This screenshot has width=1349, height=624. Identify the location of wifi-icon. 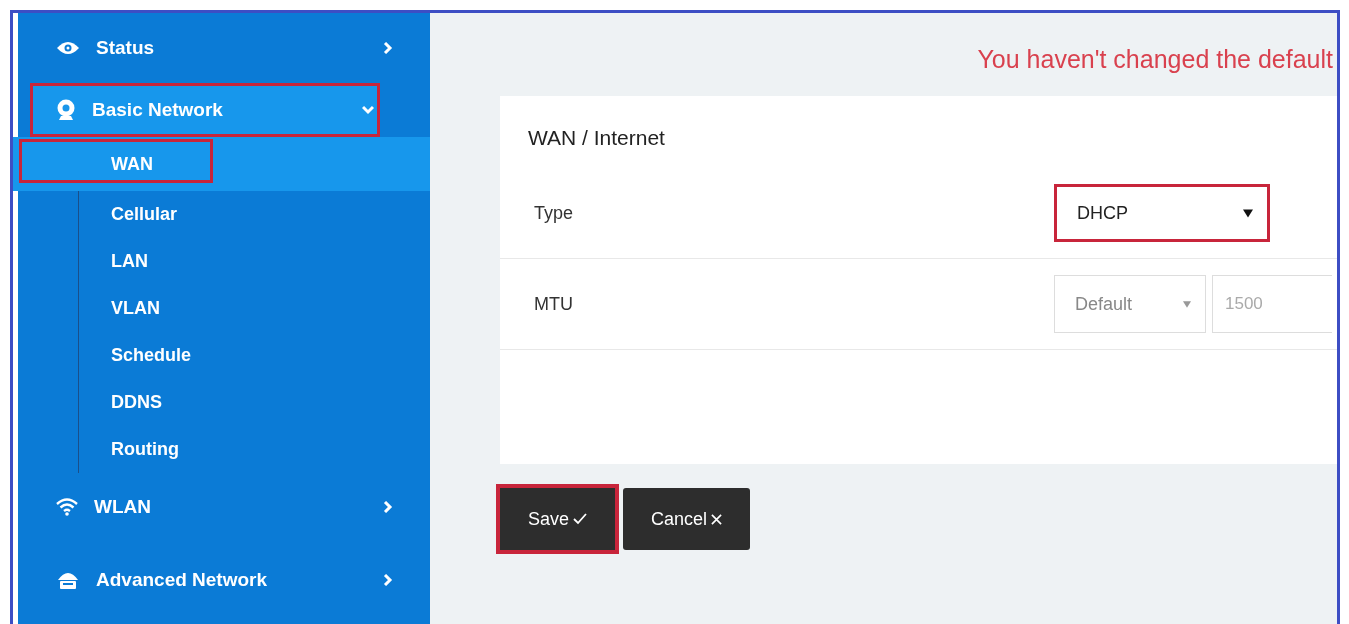
(67, 507).